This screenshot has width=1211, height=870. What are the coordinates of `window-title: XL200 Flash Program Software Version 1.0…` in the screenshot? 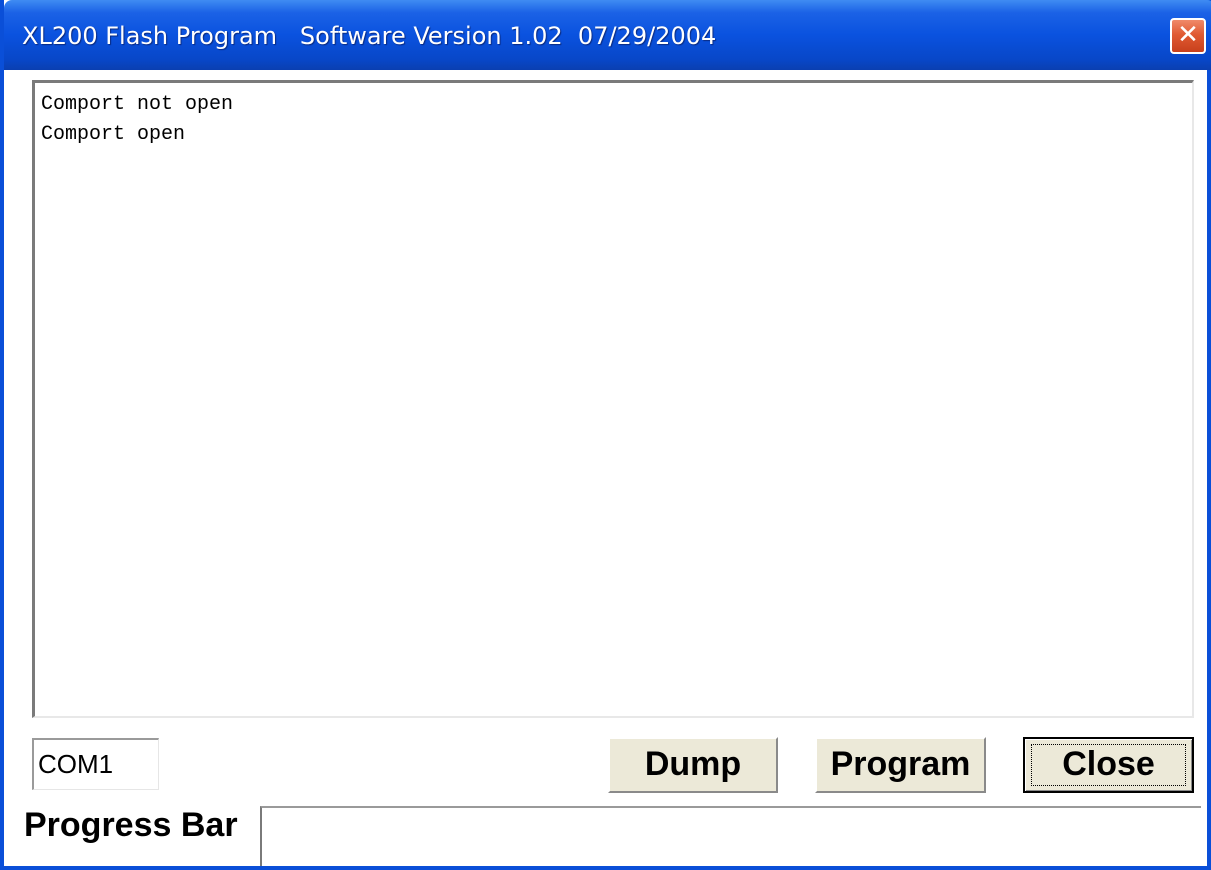 It's located at (369, 36).